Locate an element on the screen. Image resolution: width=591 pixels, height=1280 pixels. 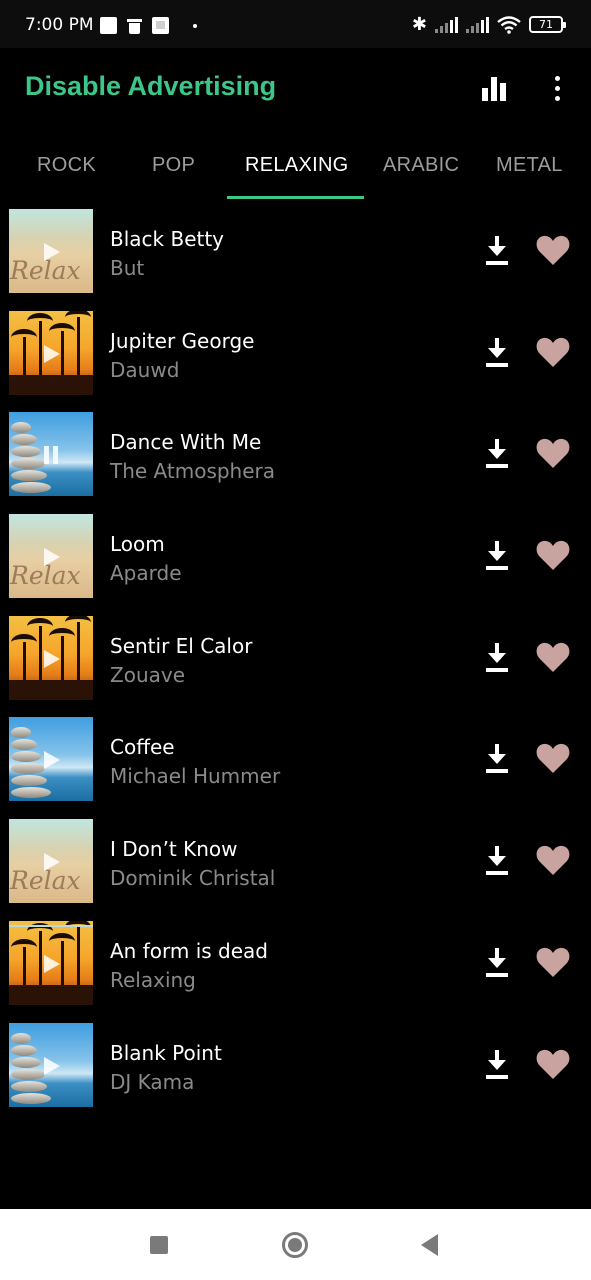
song-artist: Dominik Christal is located at coordinates (193, 878).